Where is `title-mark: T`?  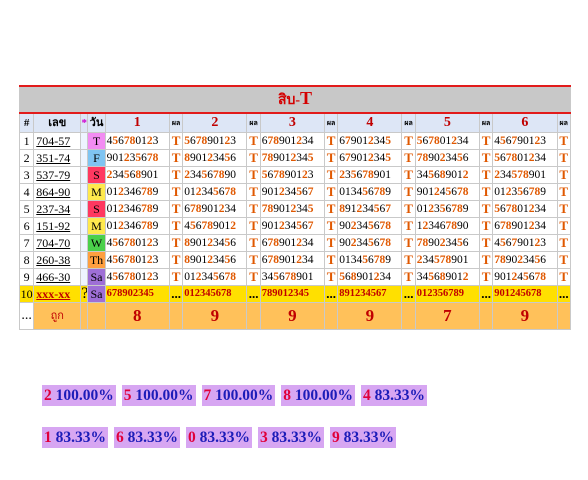
title-mark: T is located at coordinates (306, 98).